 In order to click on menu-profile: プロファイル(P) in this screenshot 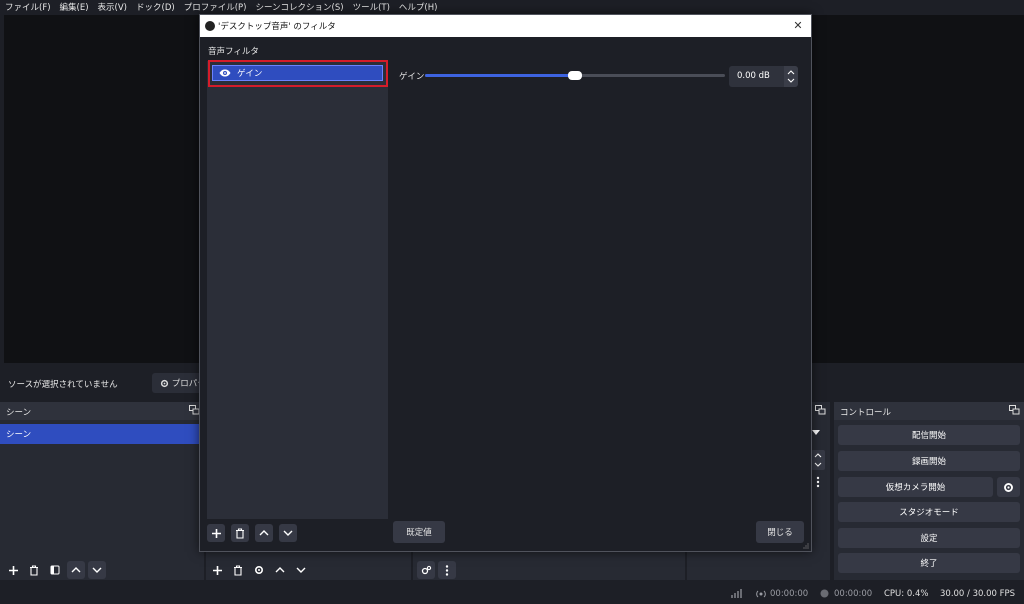, I will do `click(215, 7)`.